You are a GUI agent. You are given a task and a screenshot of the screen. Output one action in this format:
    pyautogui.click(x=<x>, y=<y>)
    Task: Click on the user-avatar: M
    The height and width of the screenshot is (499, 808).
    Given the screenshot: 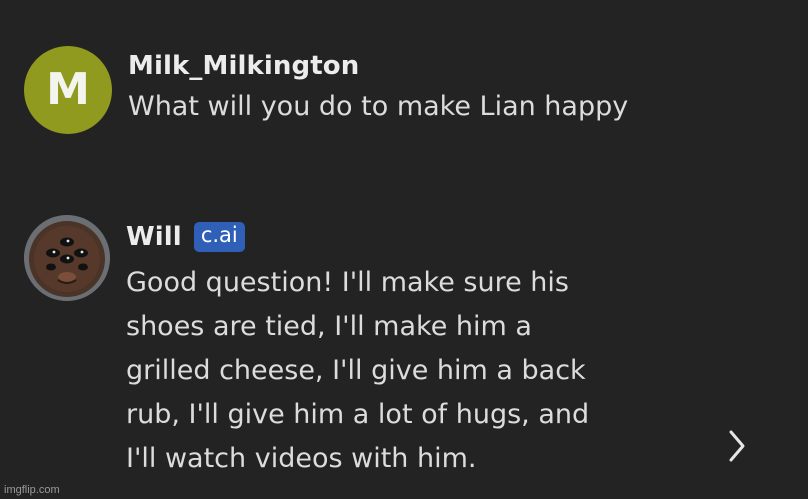 What is the action you would take?
    pyautogui.click(x=68, y=90)
    